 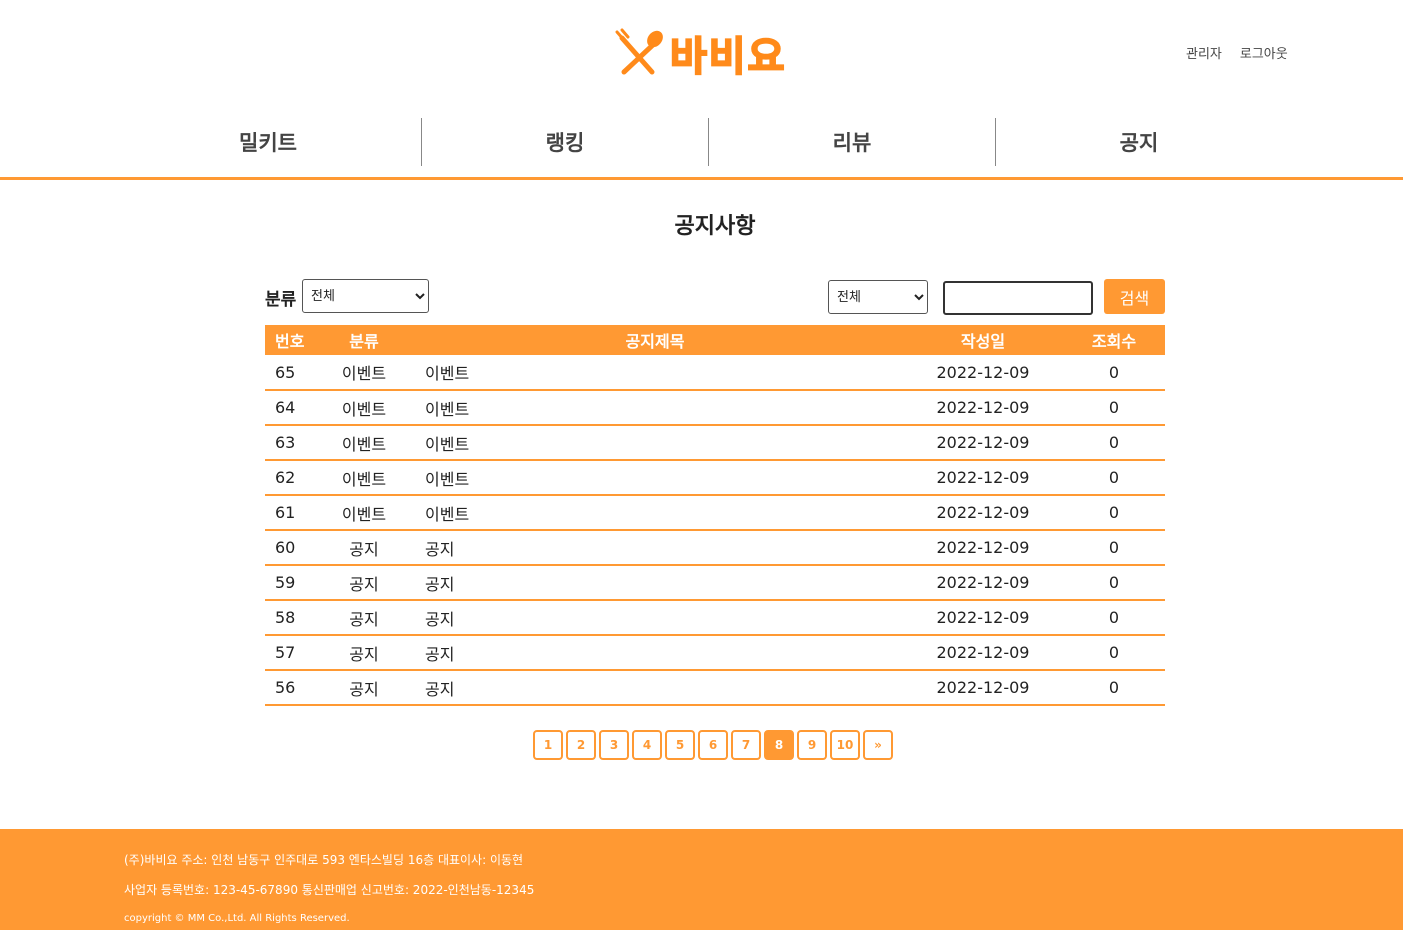 I want to click on site-logo: 바비요, so click(x=716, y=53).